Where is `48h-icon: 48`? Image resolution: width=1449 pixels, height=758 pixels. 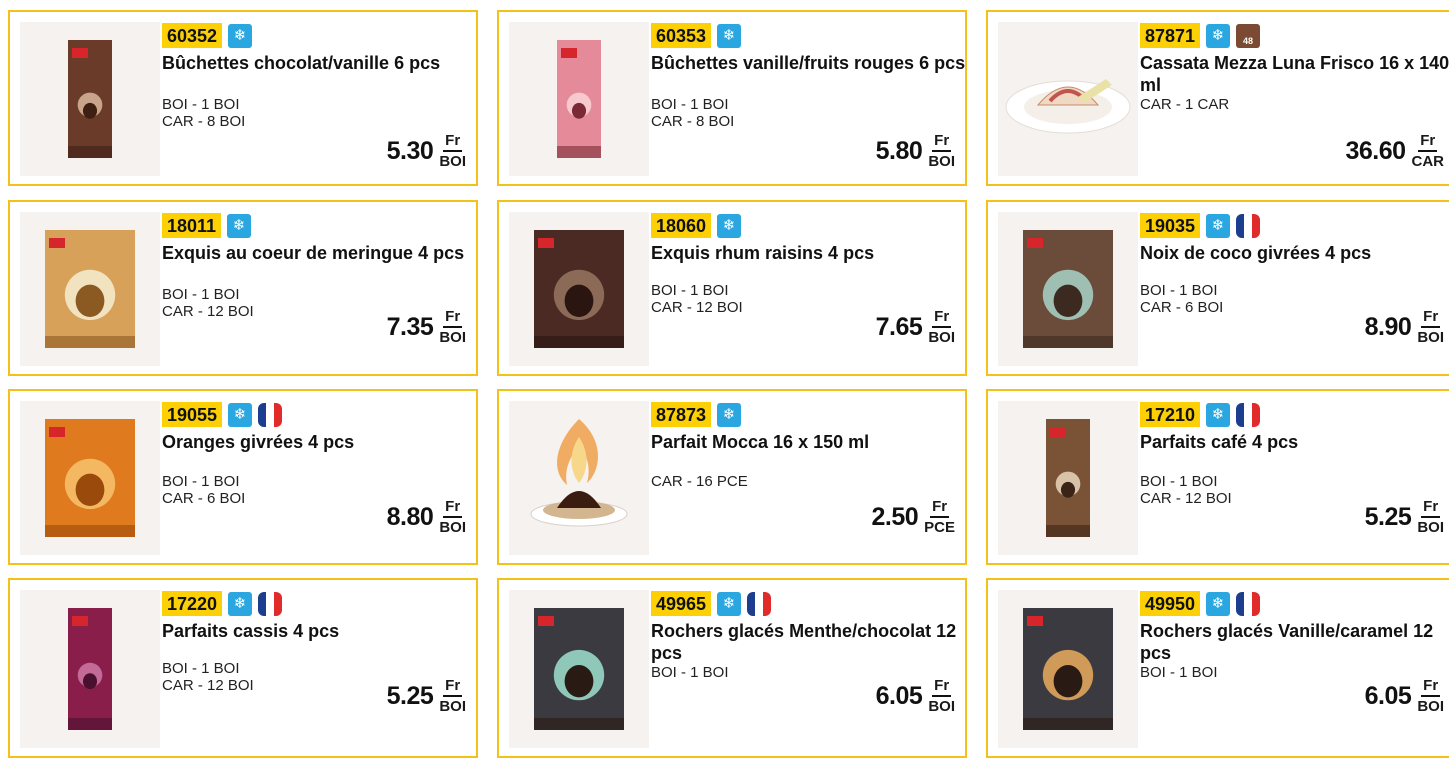
48h-icon: 48 is located at coordinates (1248, 35).